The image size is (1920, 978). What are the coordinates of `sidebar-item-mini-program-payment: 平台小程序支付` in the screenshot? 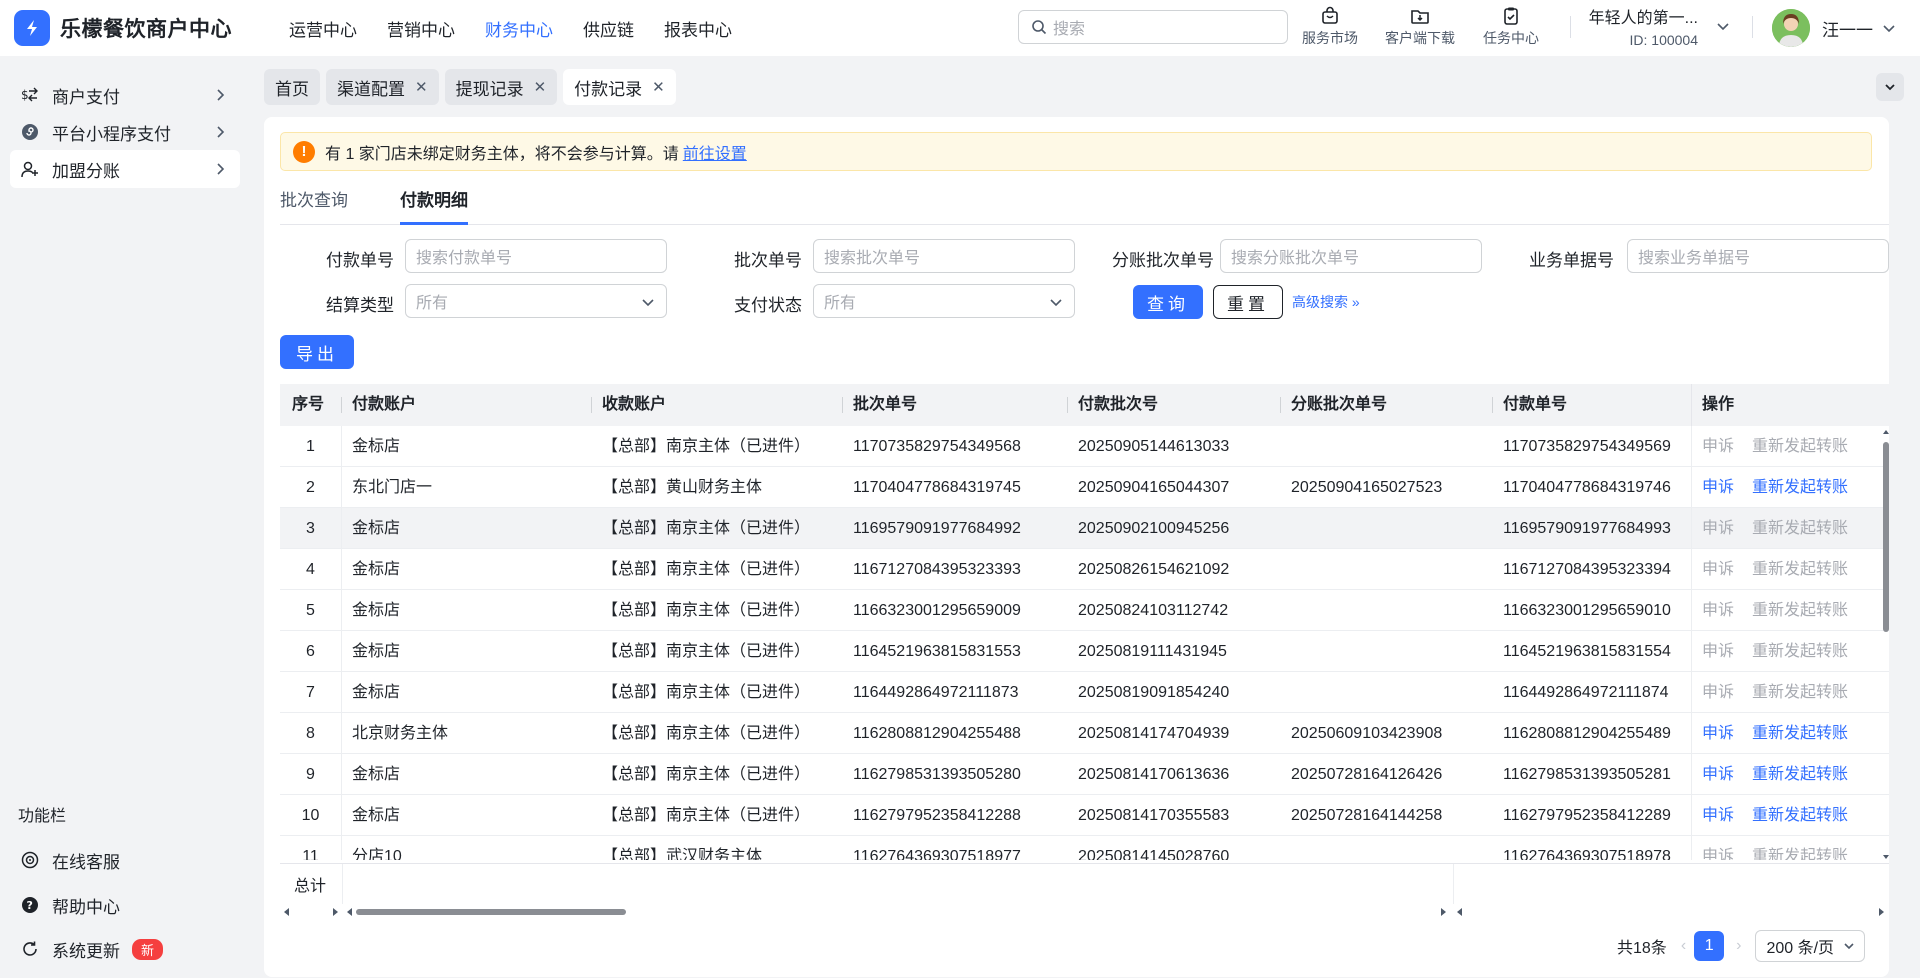 It's located at (125, 132).